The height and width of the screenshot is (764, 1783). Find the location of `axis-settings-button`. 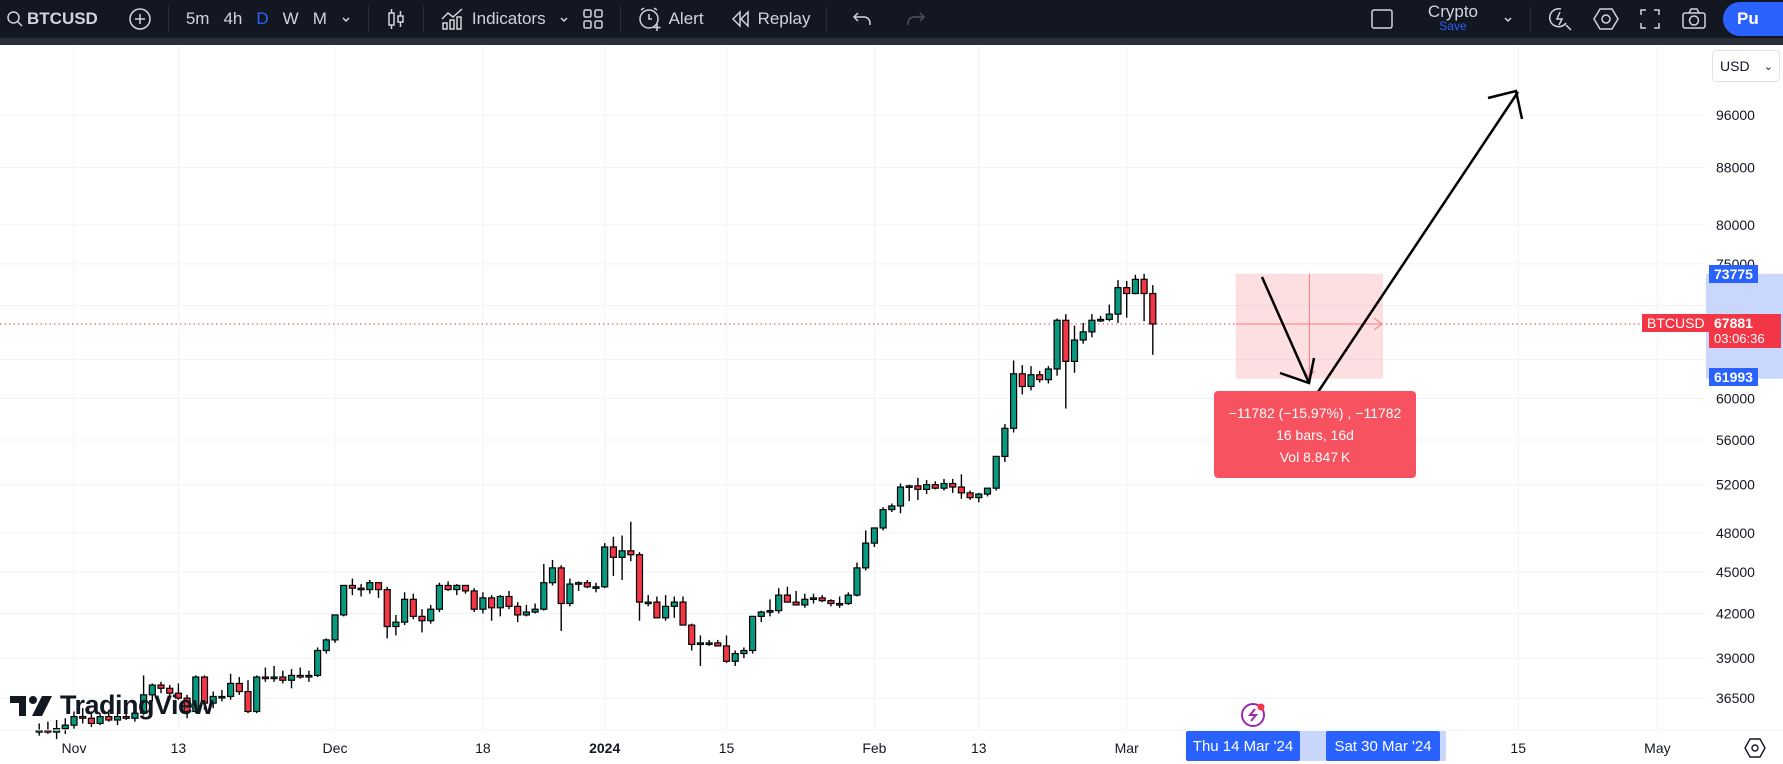

axis-settings-button is located at coordinates (1755, 748).